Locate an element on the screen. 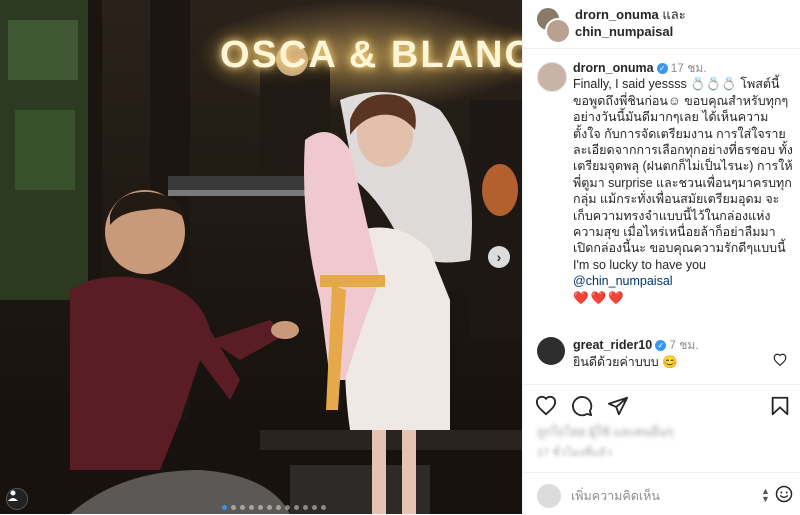 The height and width of the screenshot is (515, 800). venue-sign: OSCA & BLANC is located at coordinates (371, 55).